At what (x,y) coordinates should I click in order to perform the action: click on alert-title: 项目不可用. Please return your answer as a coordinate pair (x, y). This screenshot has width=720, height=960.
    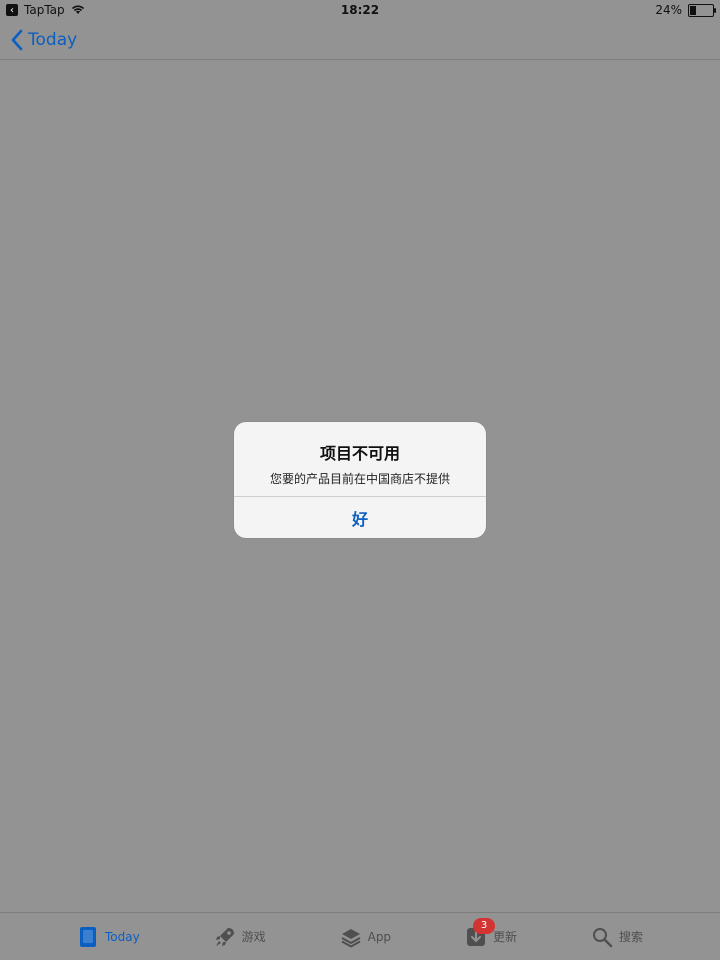
    Looking at the image, I should click on (359, 453).